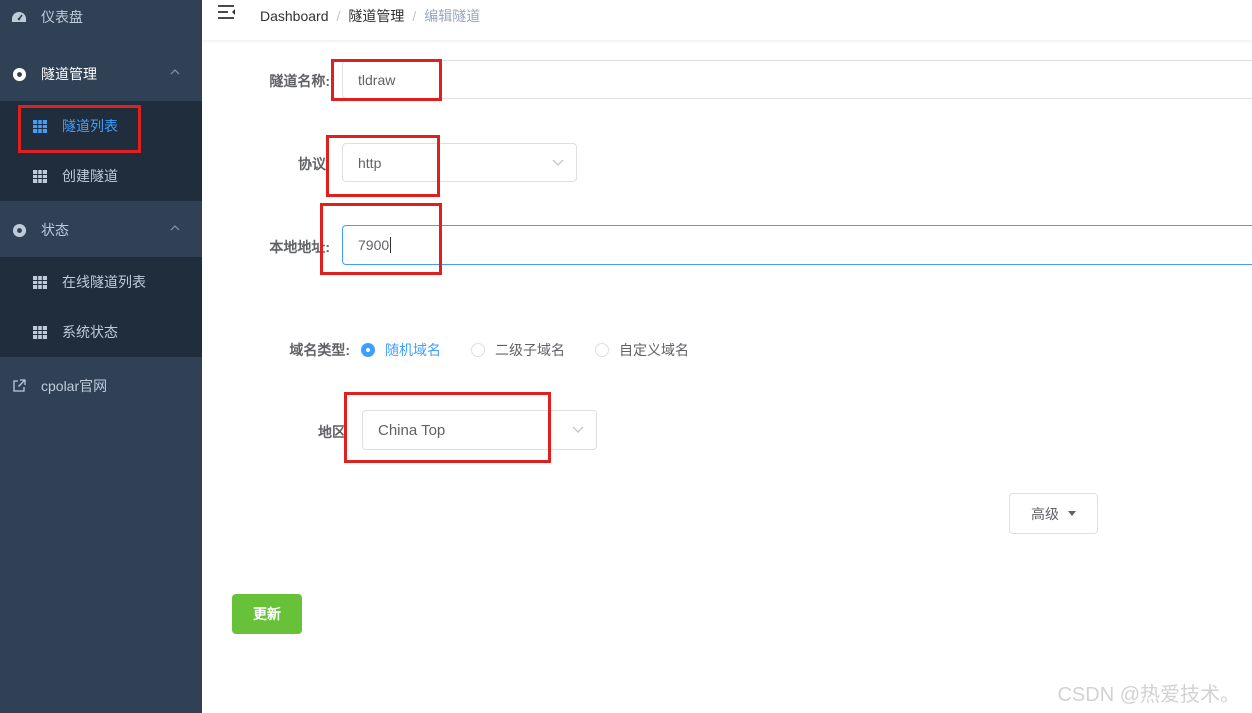 This screenshot has width=1252, height=713. I want to click on local-address-input: 7900, so click(797, 245).